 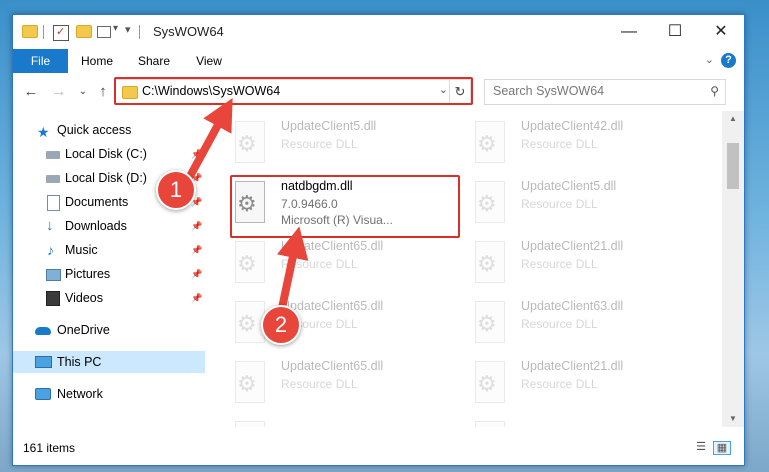 I want to click on sidebar-item-music: ♪ Music 📌, so click(x=109, y=250).